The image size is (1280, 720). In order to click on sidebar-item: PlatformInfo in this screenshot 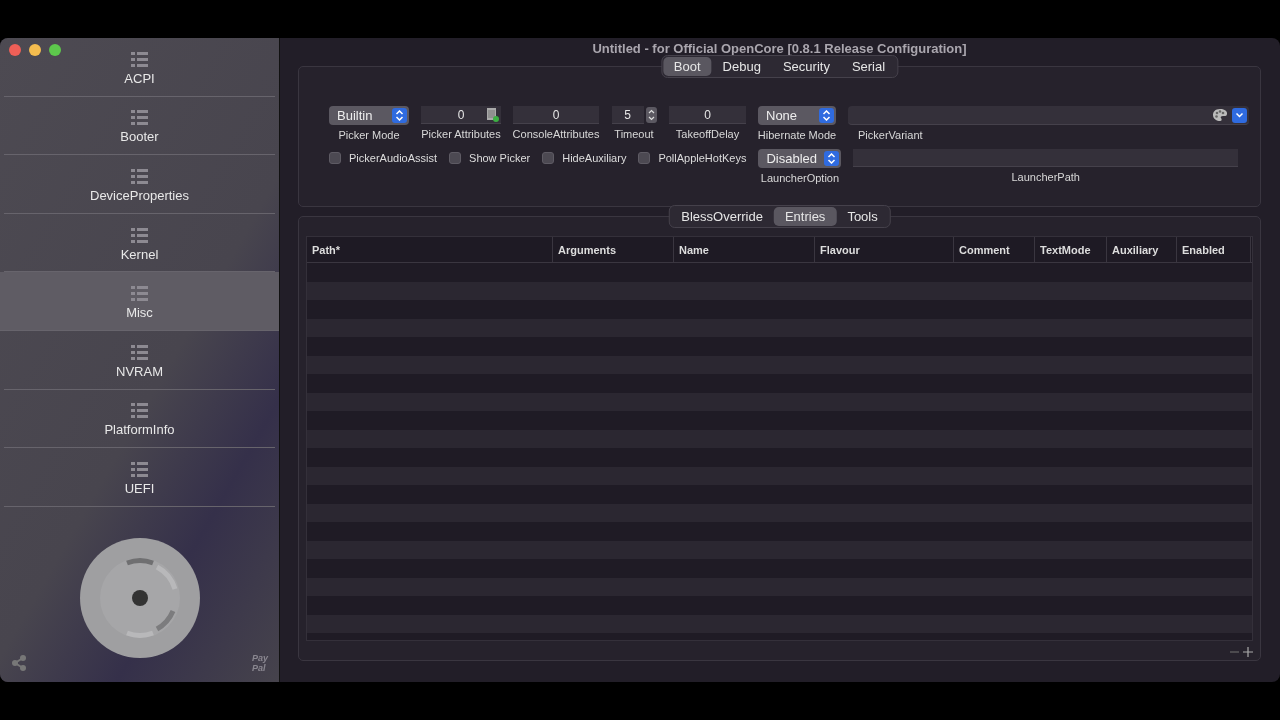, I will do `click(139, 419)`.